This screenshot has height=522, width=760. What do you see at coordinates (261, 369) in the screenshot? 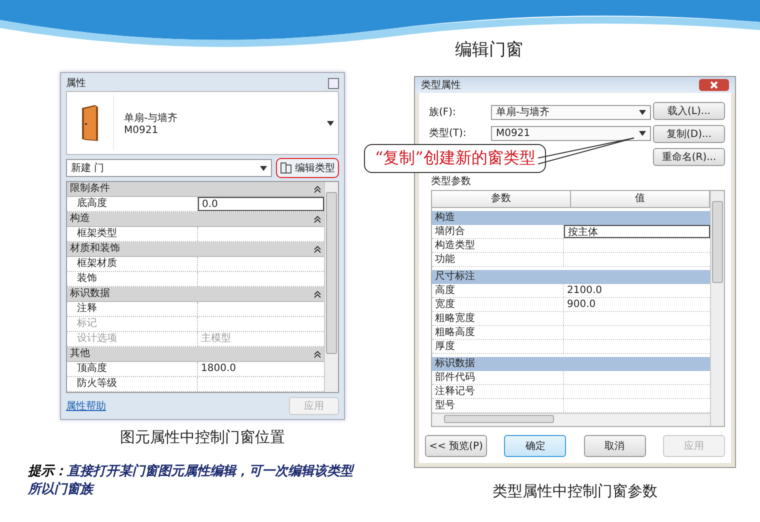
I see `parameter-value: 1800.0` at bounding box center [261, 369].